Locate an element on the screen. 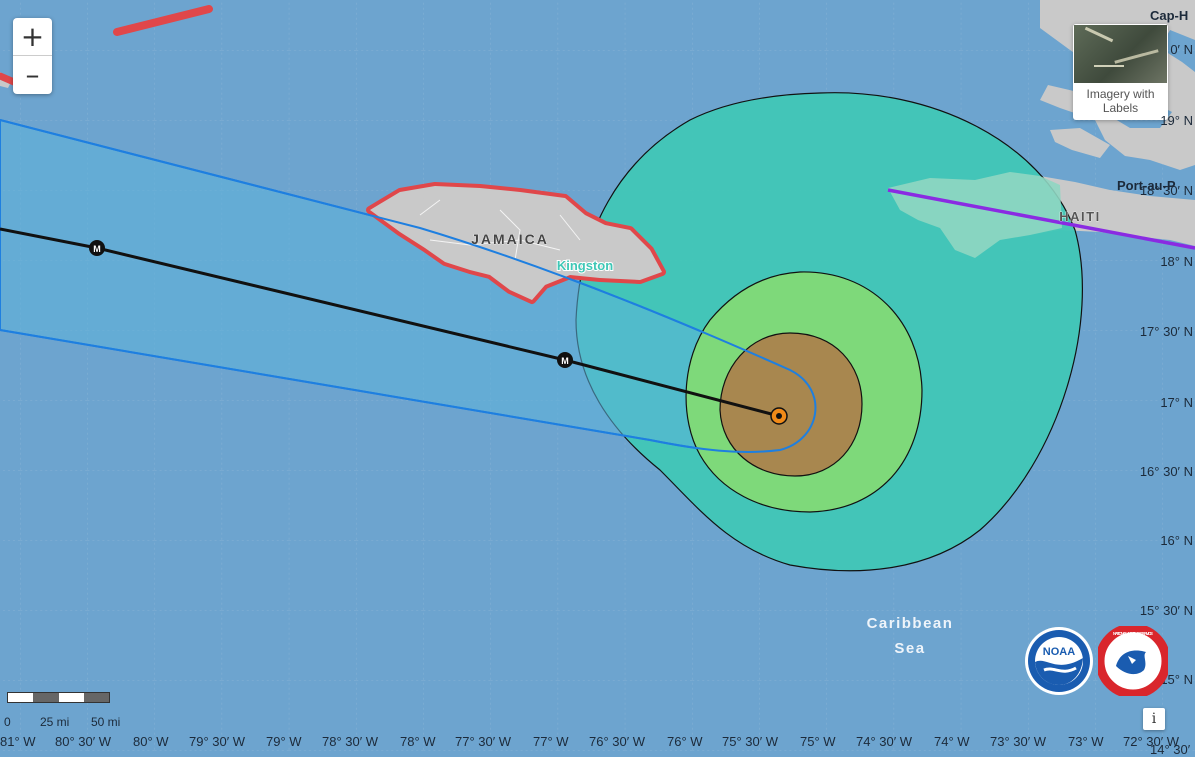 The width and height of the screenshot is (1195, 757). latitude-label: 16° 30′ N is located at coordinates (1166, 471).